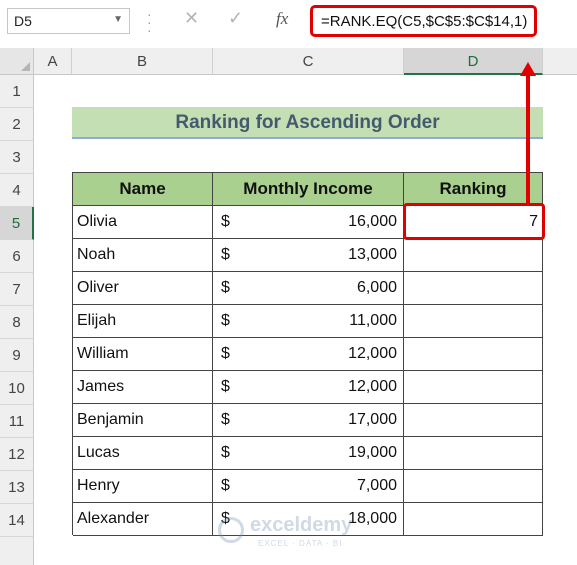  Describe the element at coordinates (372, 254) in the screenshot. I see `income-amount: 13,000` at that location.